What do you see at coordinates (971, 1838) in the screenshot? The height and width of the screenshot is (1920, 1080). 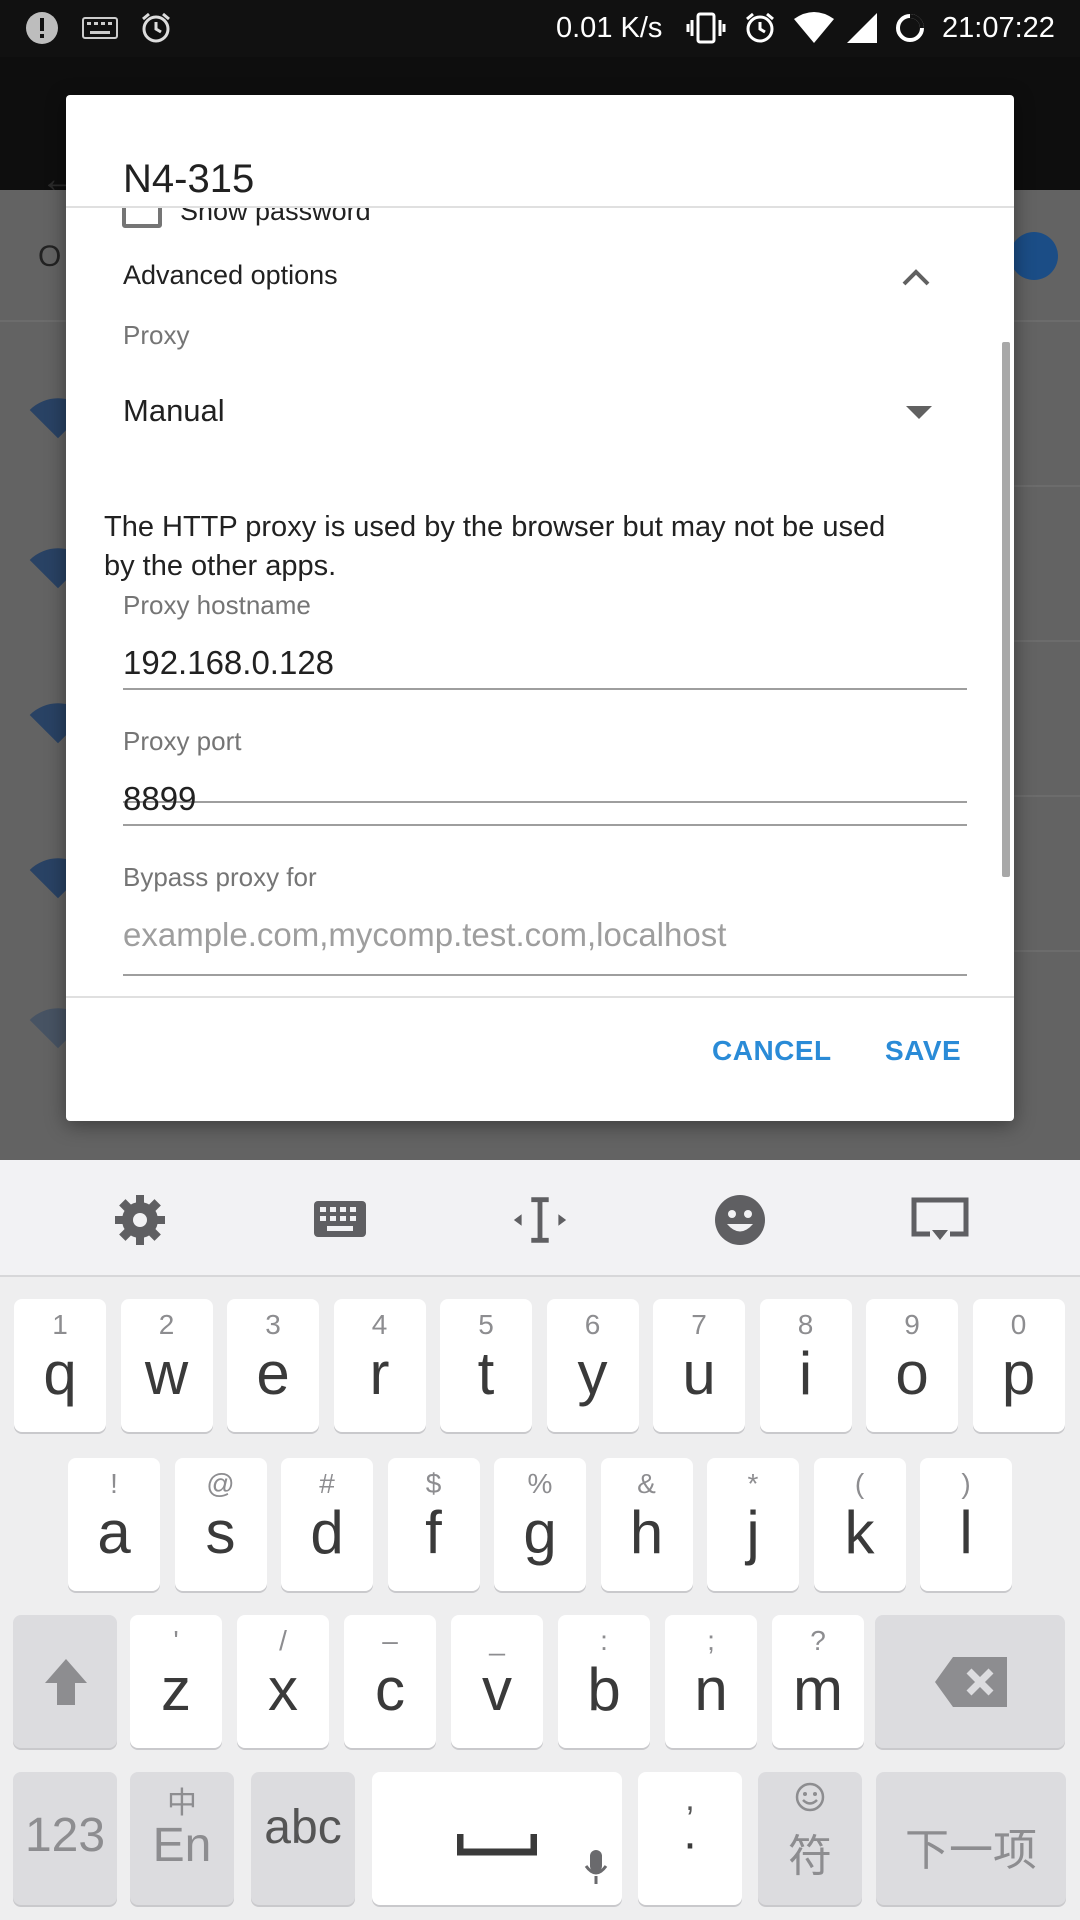 I see `next-field-key: 下一项` at bounding box center [971, 1838].